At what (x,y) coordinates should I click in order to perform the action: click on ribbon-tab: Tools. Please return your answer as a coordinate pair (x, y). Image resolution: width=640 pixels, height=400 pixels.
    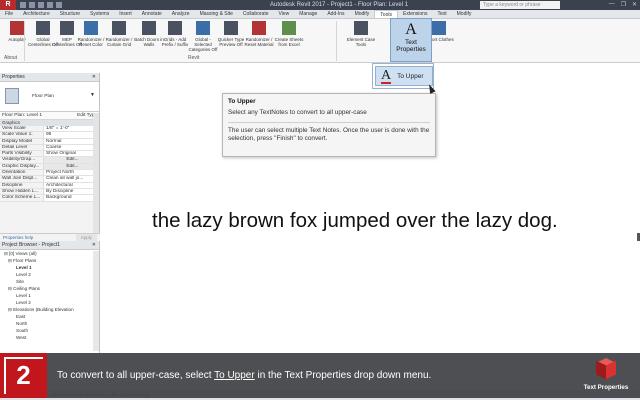
    Looking at the image, I should click on (386, 14).